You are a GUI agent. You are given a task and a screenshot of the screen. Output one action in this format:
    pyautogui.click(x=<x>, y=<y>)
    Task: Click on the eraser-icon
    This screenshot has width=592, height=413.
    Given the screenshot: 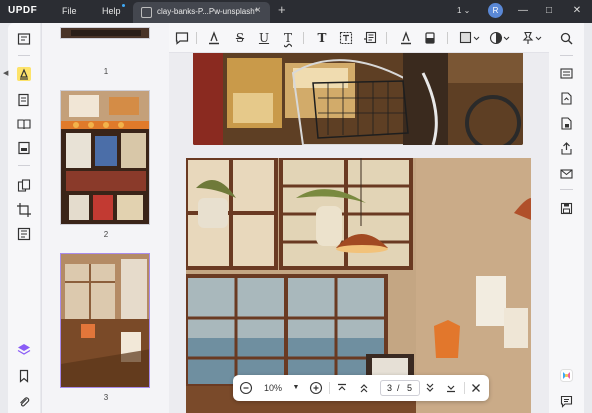 What is the action you would take?
    pyautogui.click(x=430, y=38)
    